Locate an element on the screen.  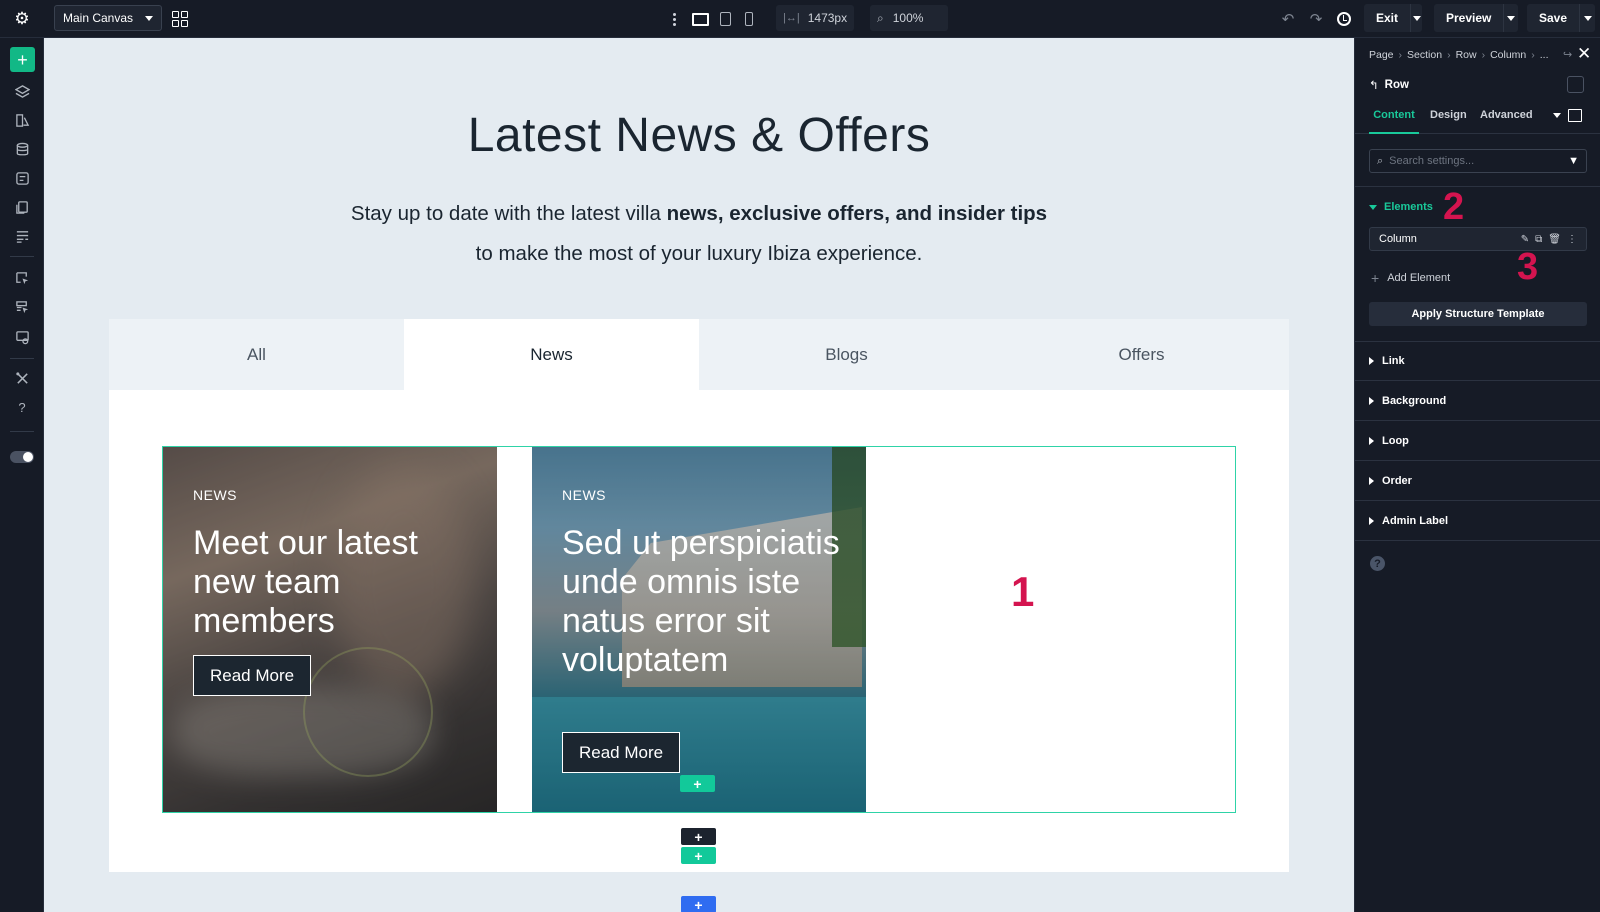
tab-news: News is located at coordinates (551, 354).